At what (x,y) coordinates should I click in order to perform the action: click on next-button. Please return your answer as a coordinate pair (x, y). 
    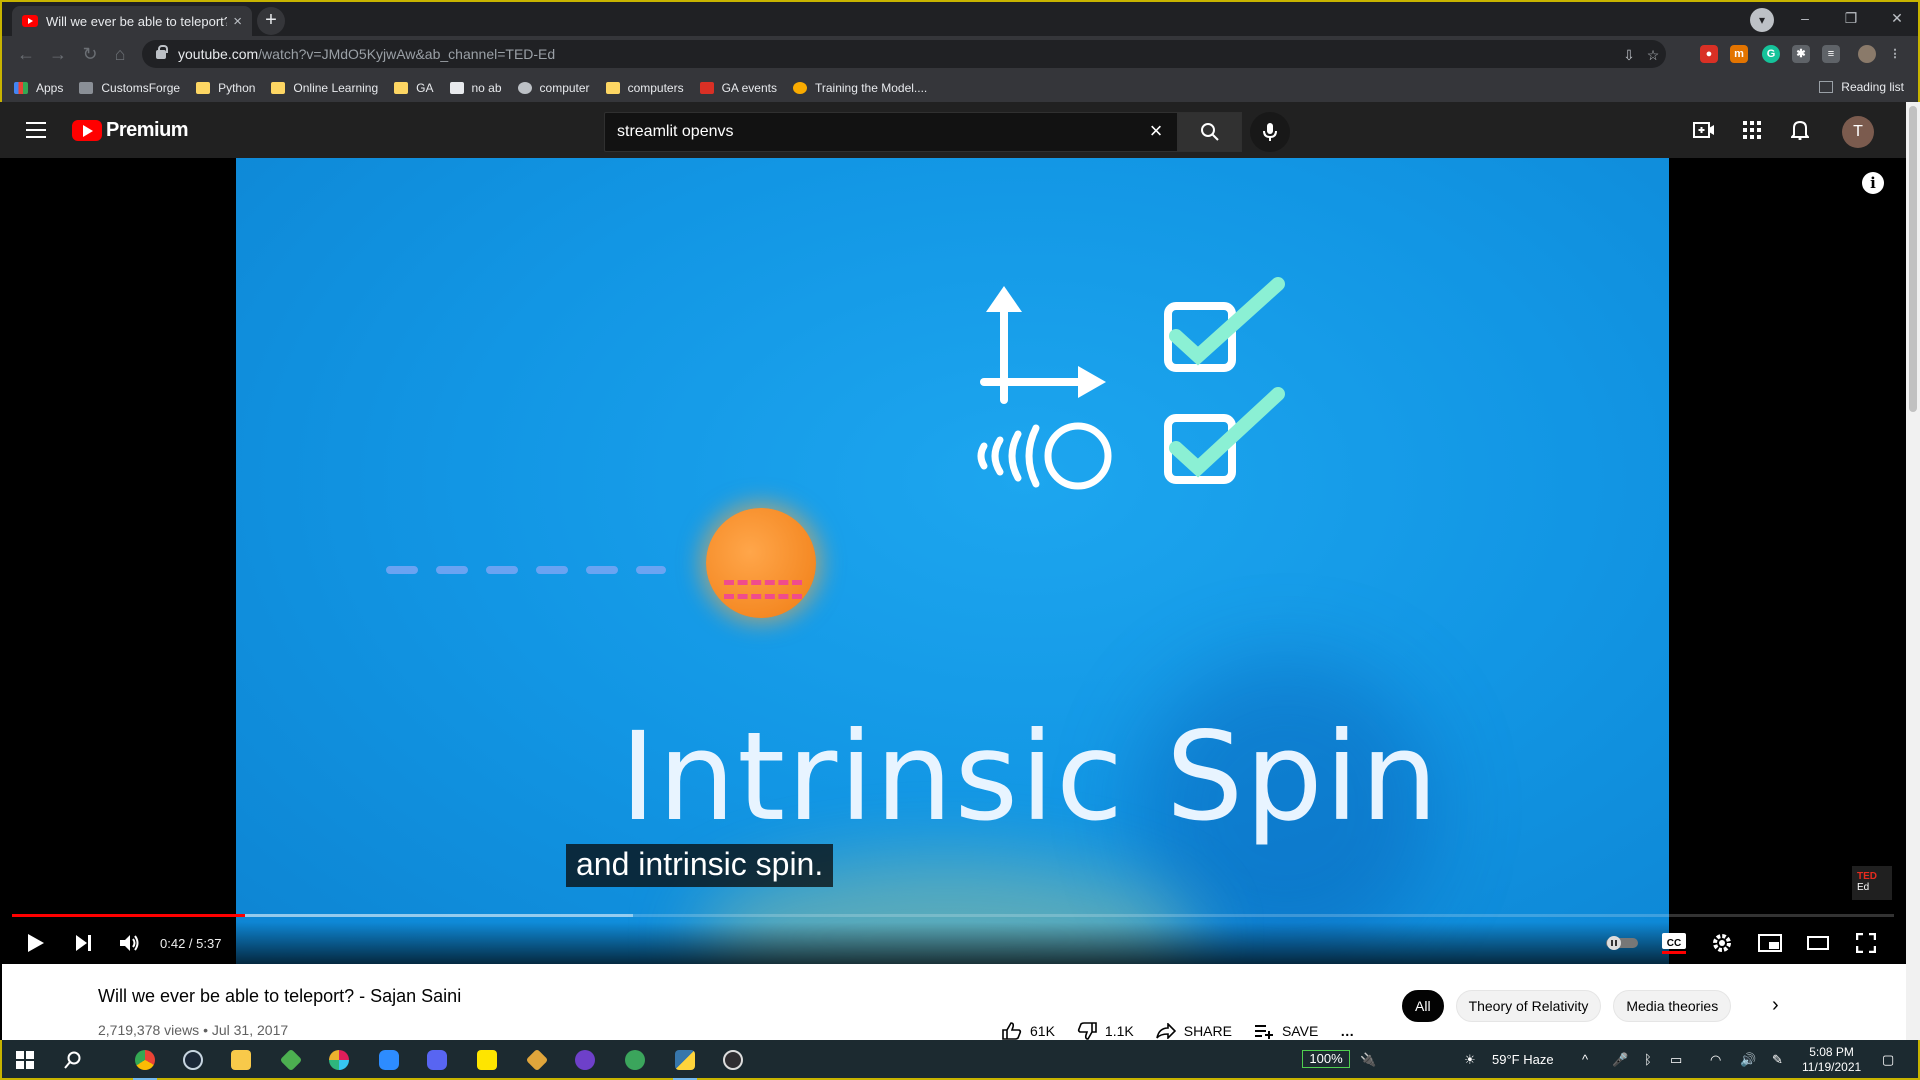
    Looking at the image, I should click on (84, 943).